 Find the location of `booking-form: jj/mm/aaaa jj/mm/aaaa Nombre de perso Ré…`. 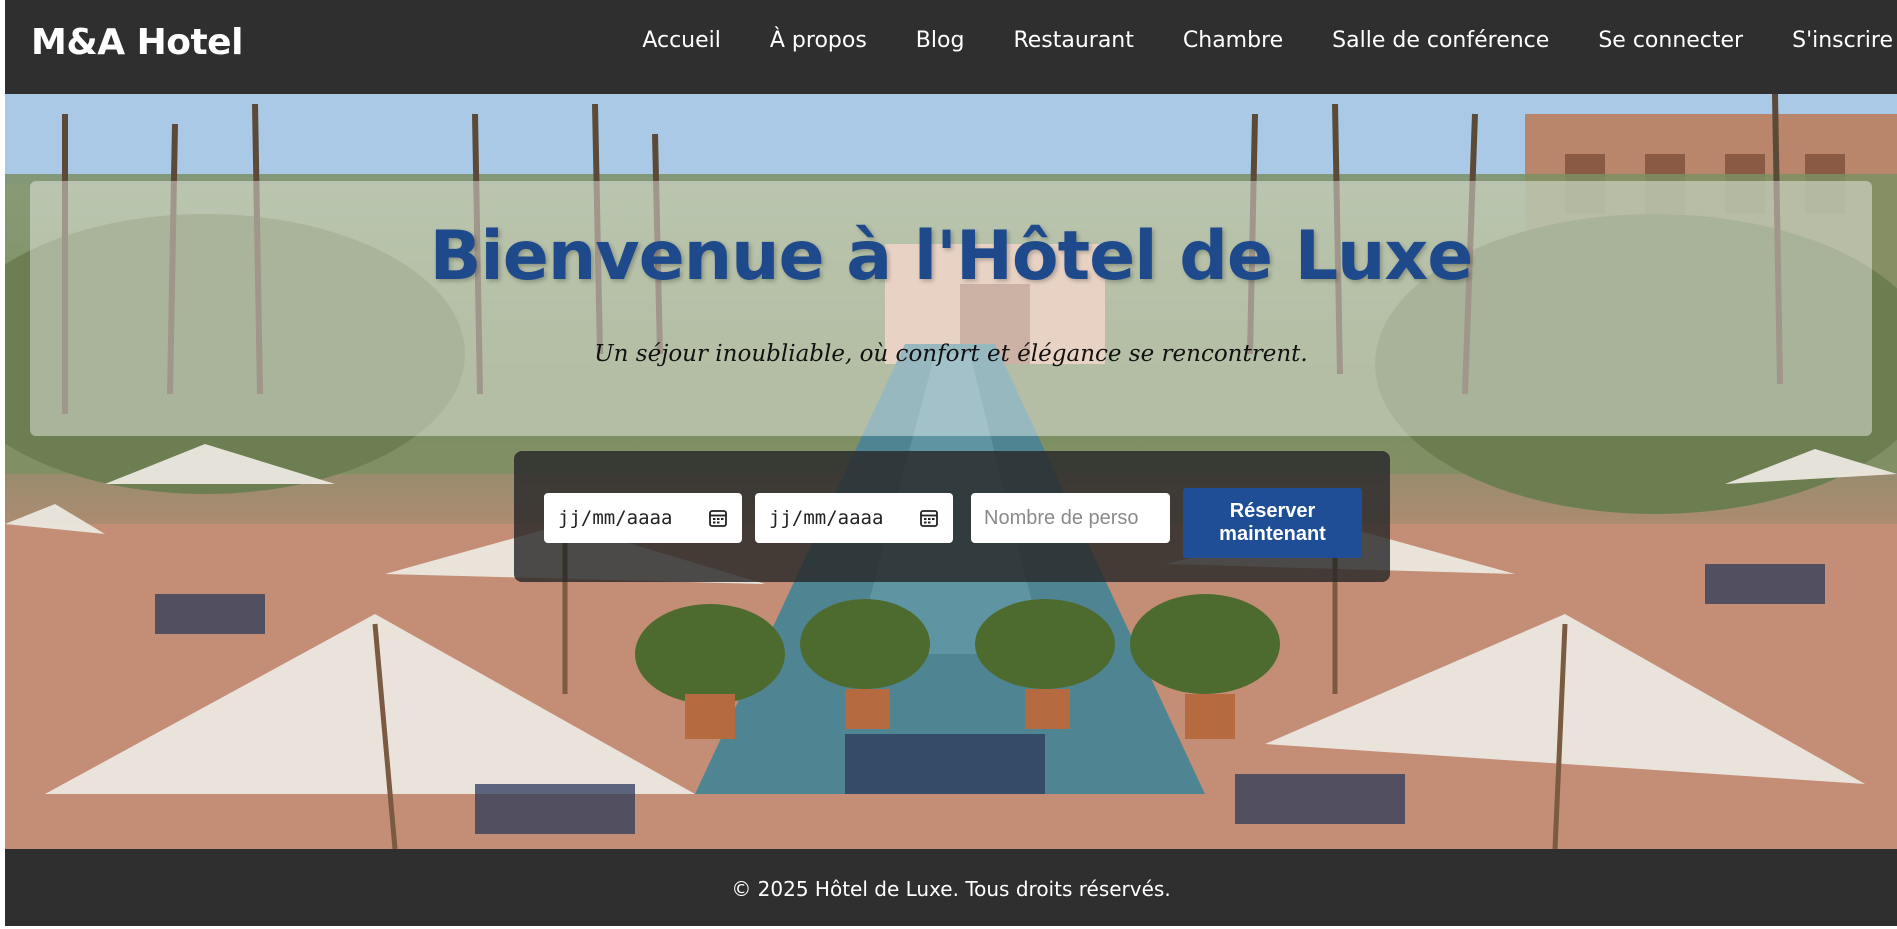

booking-form: jj/mm/aaaa jj/mm/aaaa Nombre de perso Ré… is located at coordinates (952, 516).